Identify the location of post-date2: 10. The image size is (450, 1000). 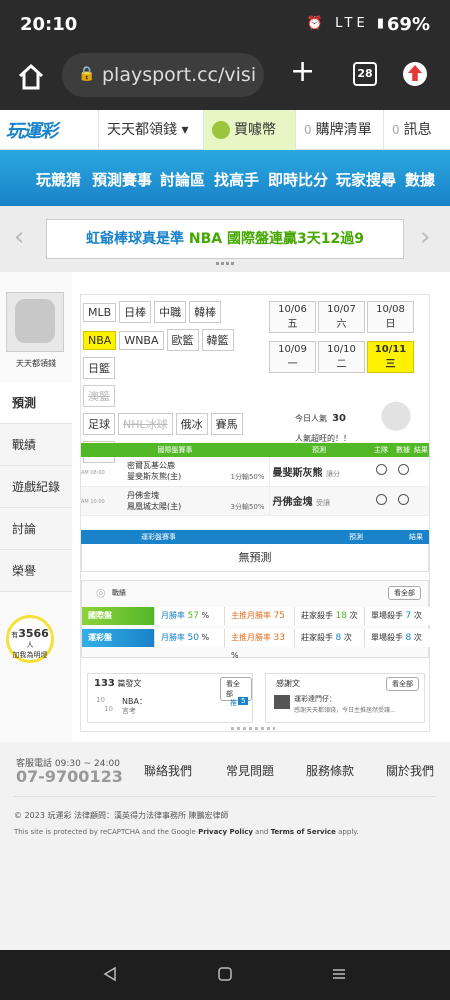
(108, 709).